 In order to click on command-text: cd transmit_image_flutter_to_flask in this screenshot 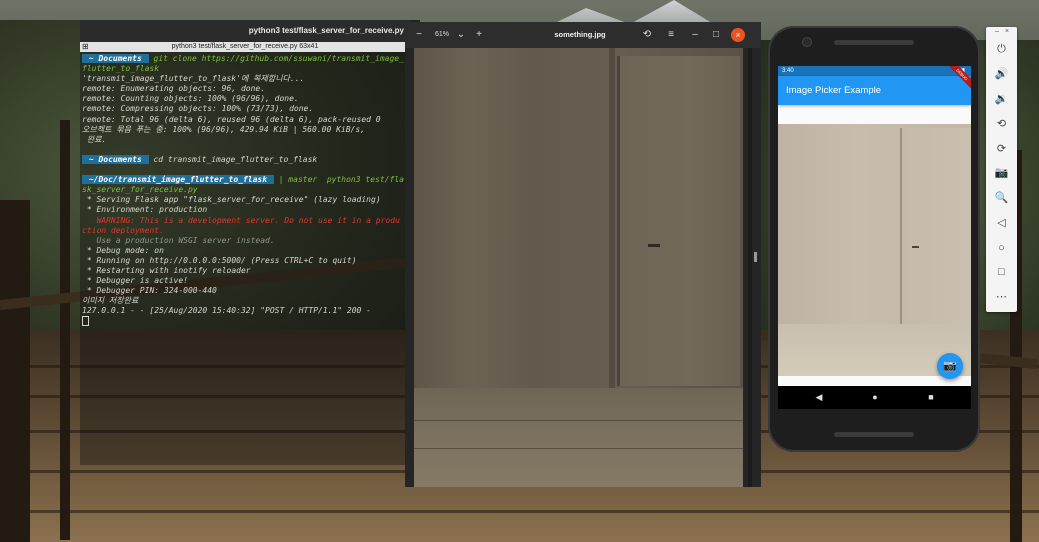, I will do `click(233, 159)`.